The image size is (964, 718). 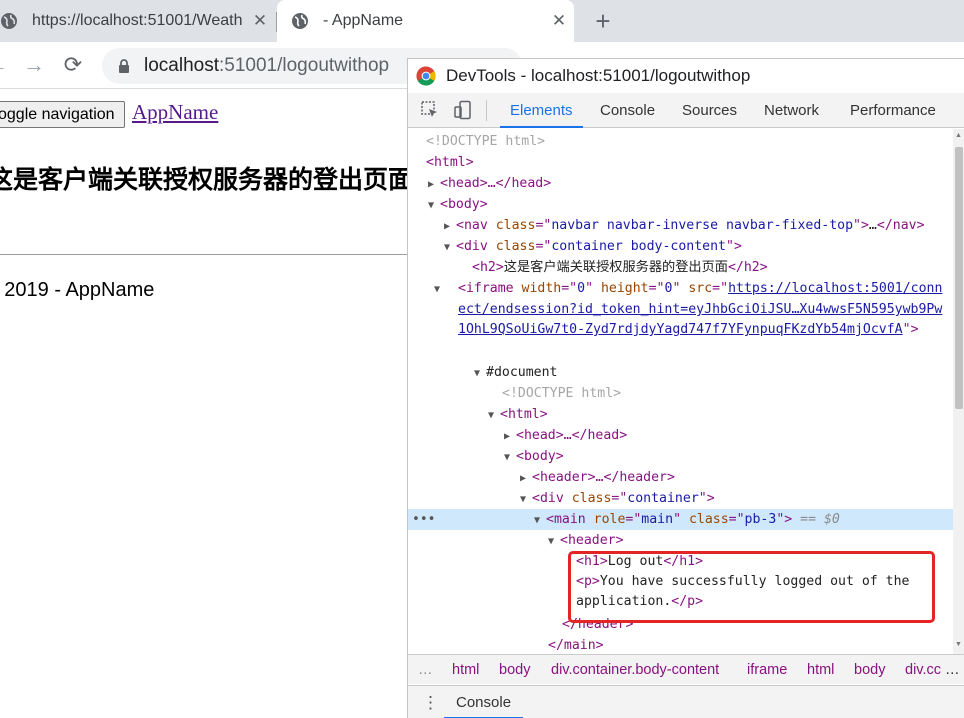 I want to click on breadcrumb-div-cc: div.cc, so click(x=923, y=669).